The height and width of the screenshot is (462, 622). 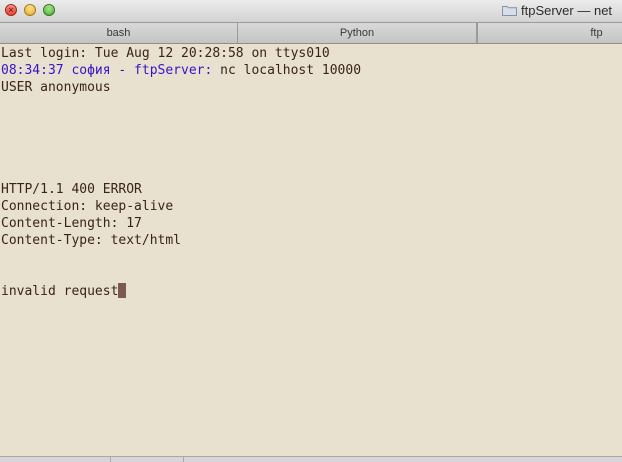 I want to click on zoom-button, so click(x=49, y=10).